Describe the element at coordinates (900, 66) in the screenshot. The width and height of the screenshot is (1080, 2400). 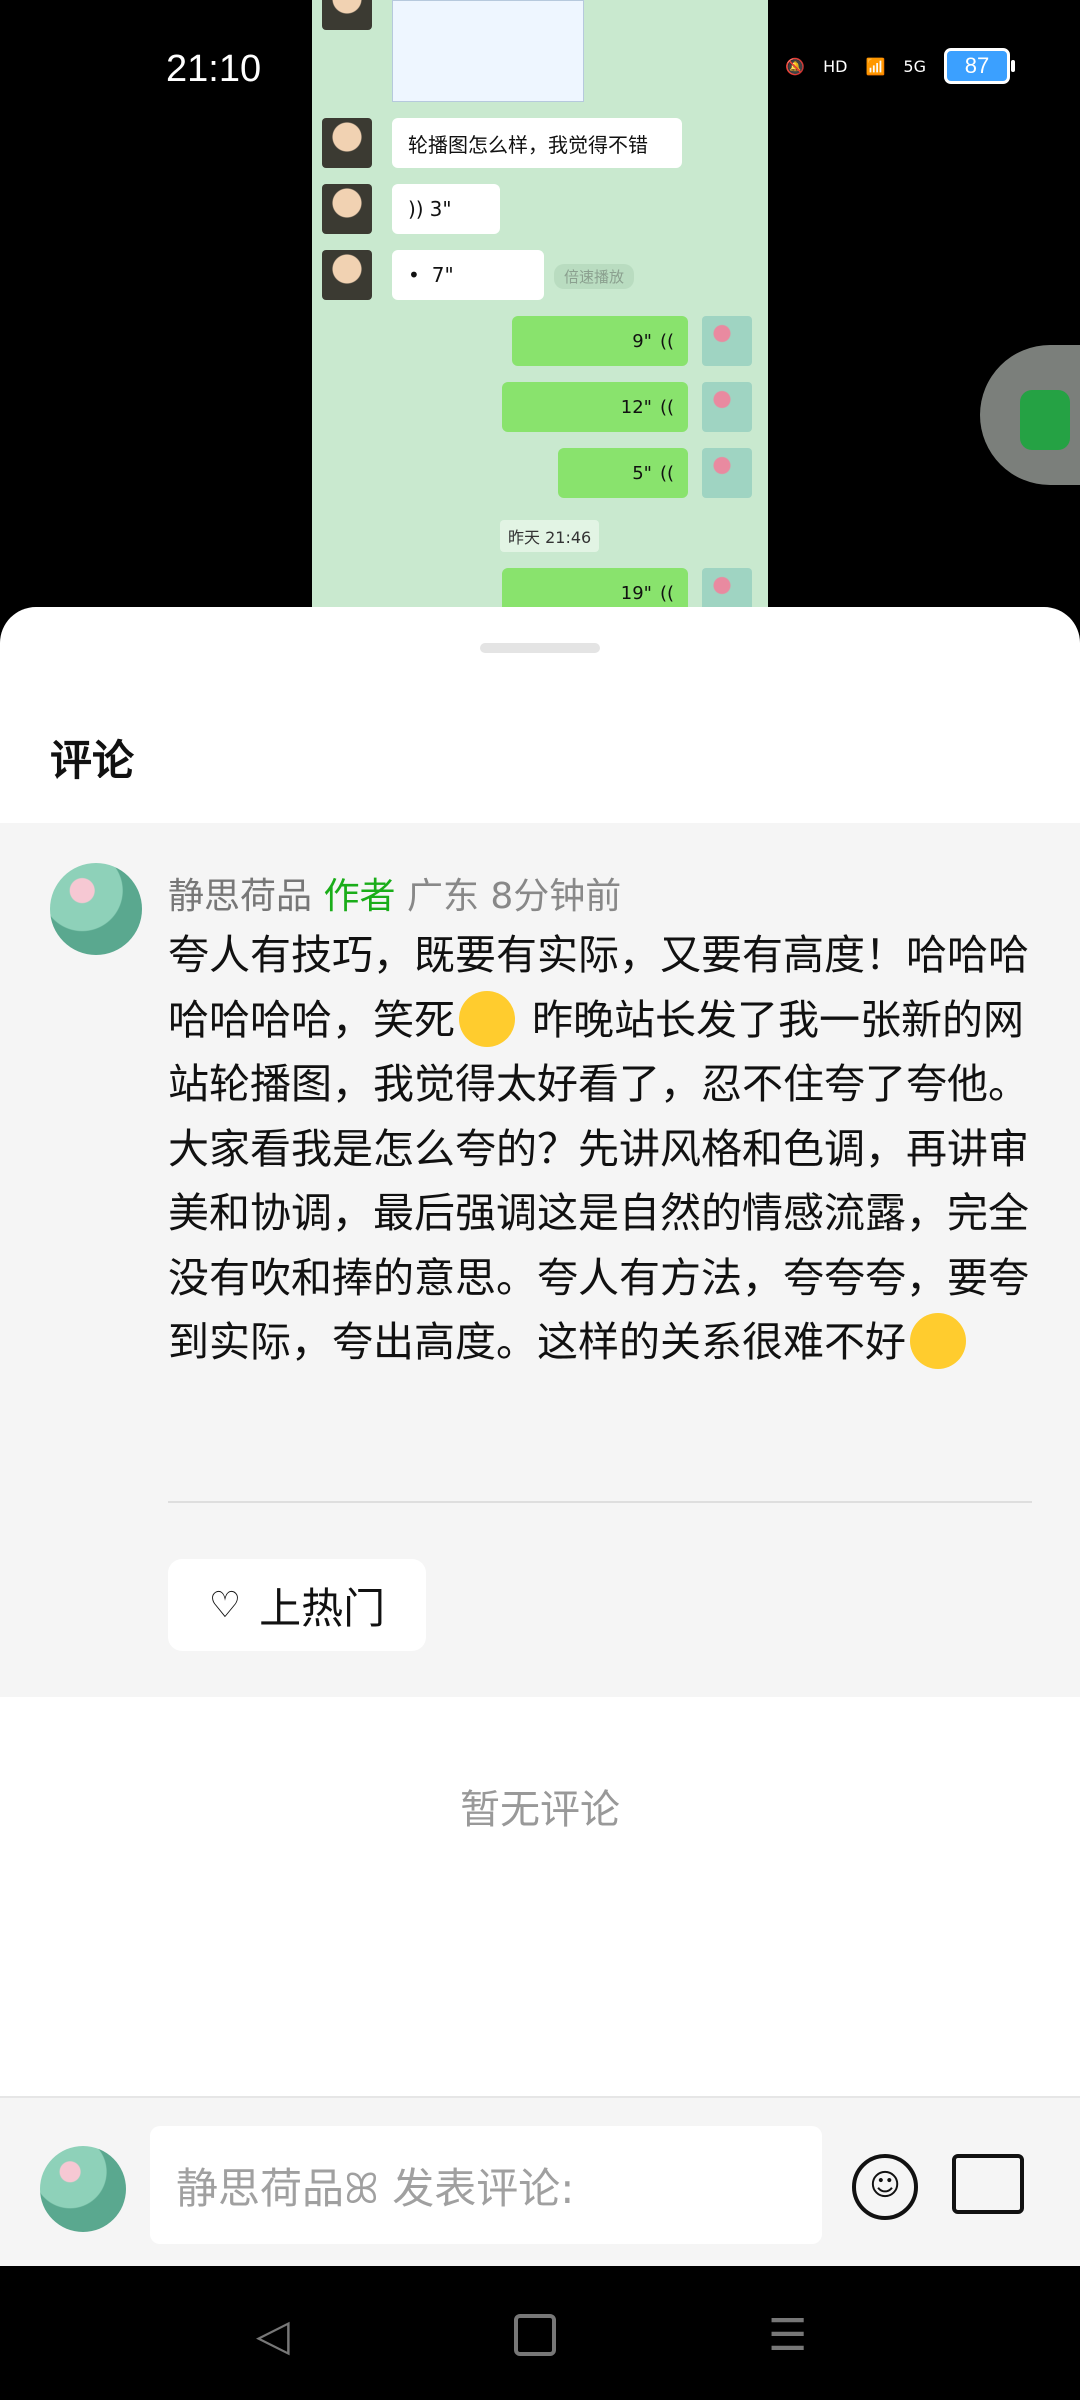
I see `status-icons: 🔕 HD 📶 5G 87` at that location.